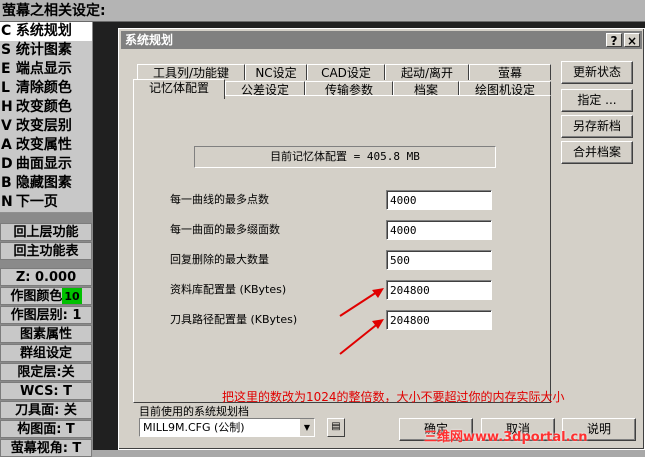  I want to click on group-settings-button: 群组设定, so click(46, 353).